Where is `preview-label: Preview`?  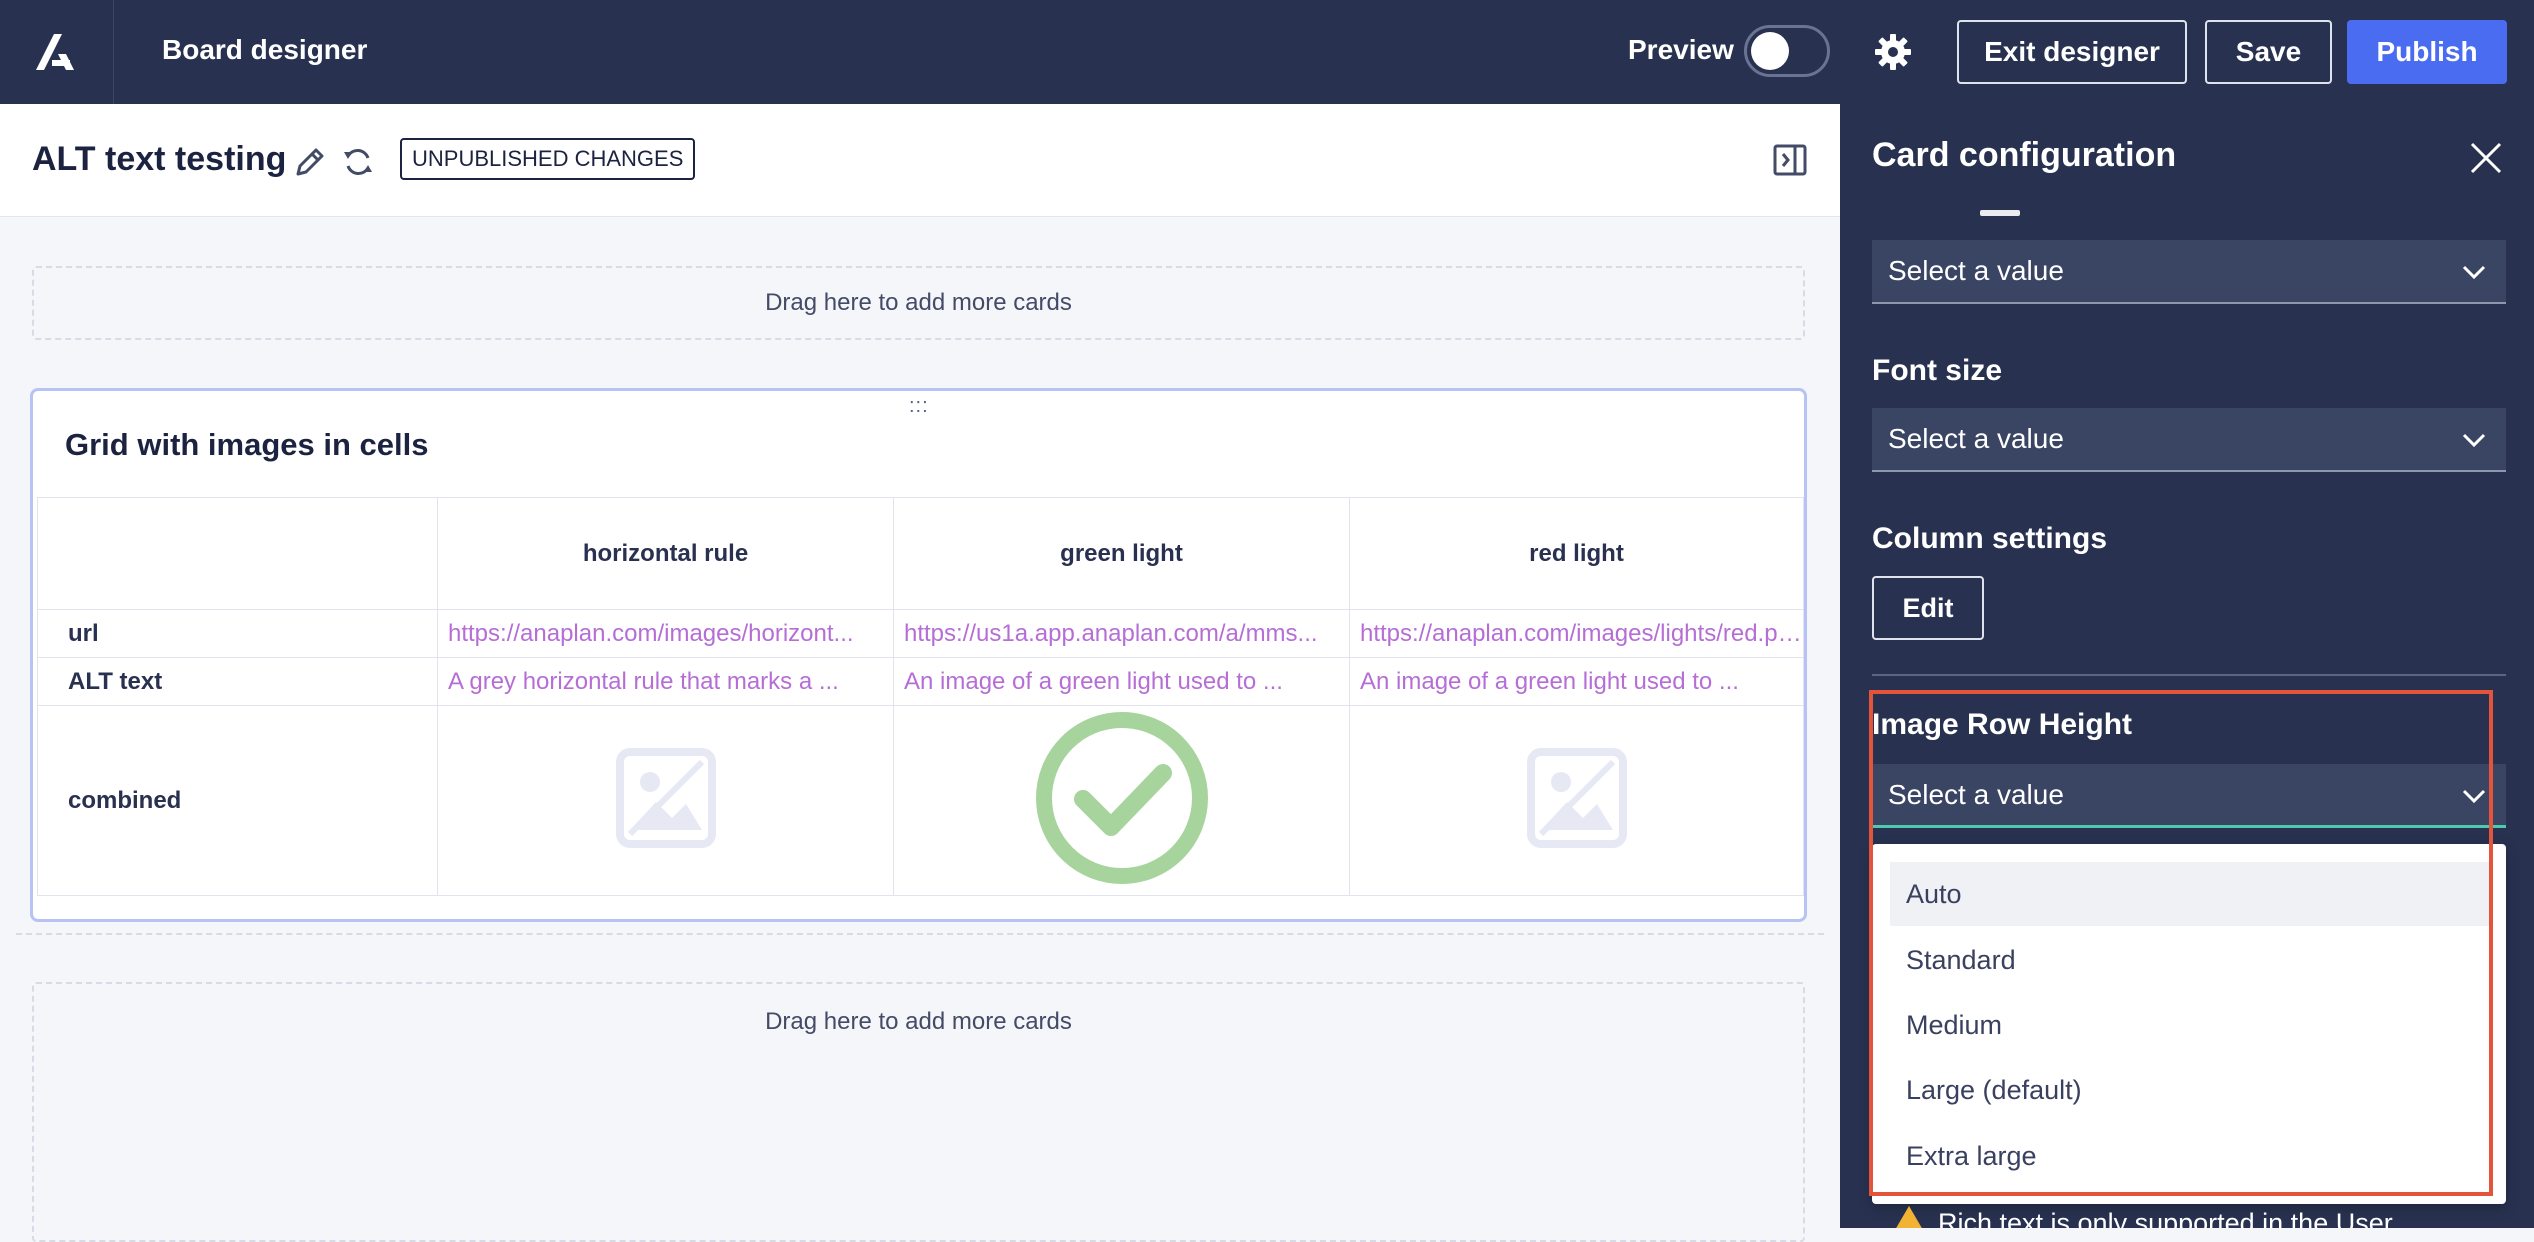 preview-label: Preview is located at coordinates (1681, 49).